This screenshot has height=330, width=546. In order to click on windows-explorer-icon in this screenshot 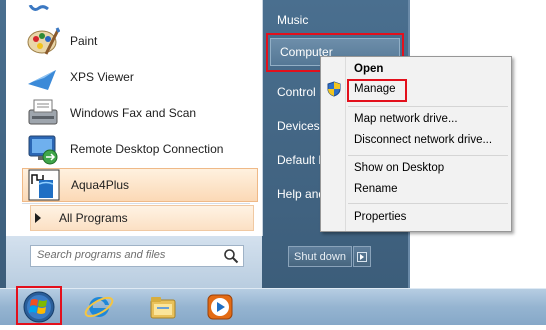, I will do `click(163, 308)`.